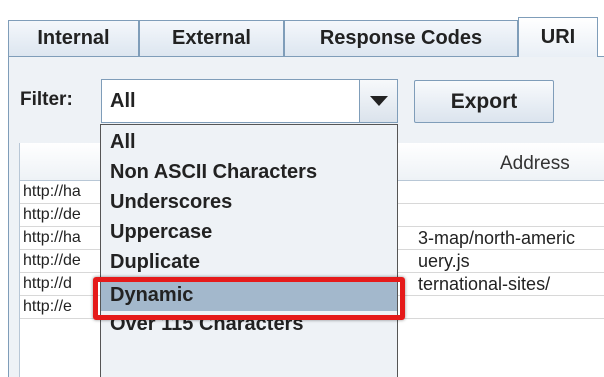 The width and height of the screenshot is (604, 377). What do you see at coordinates (249, 142) in the screenshot?
I see `option-all: All` at bounding box center [249, 142].